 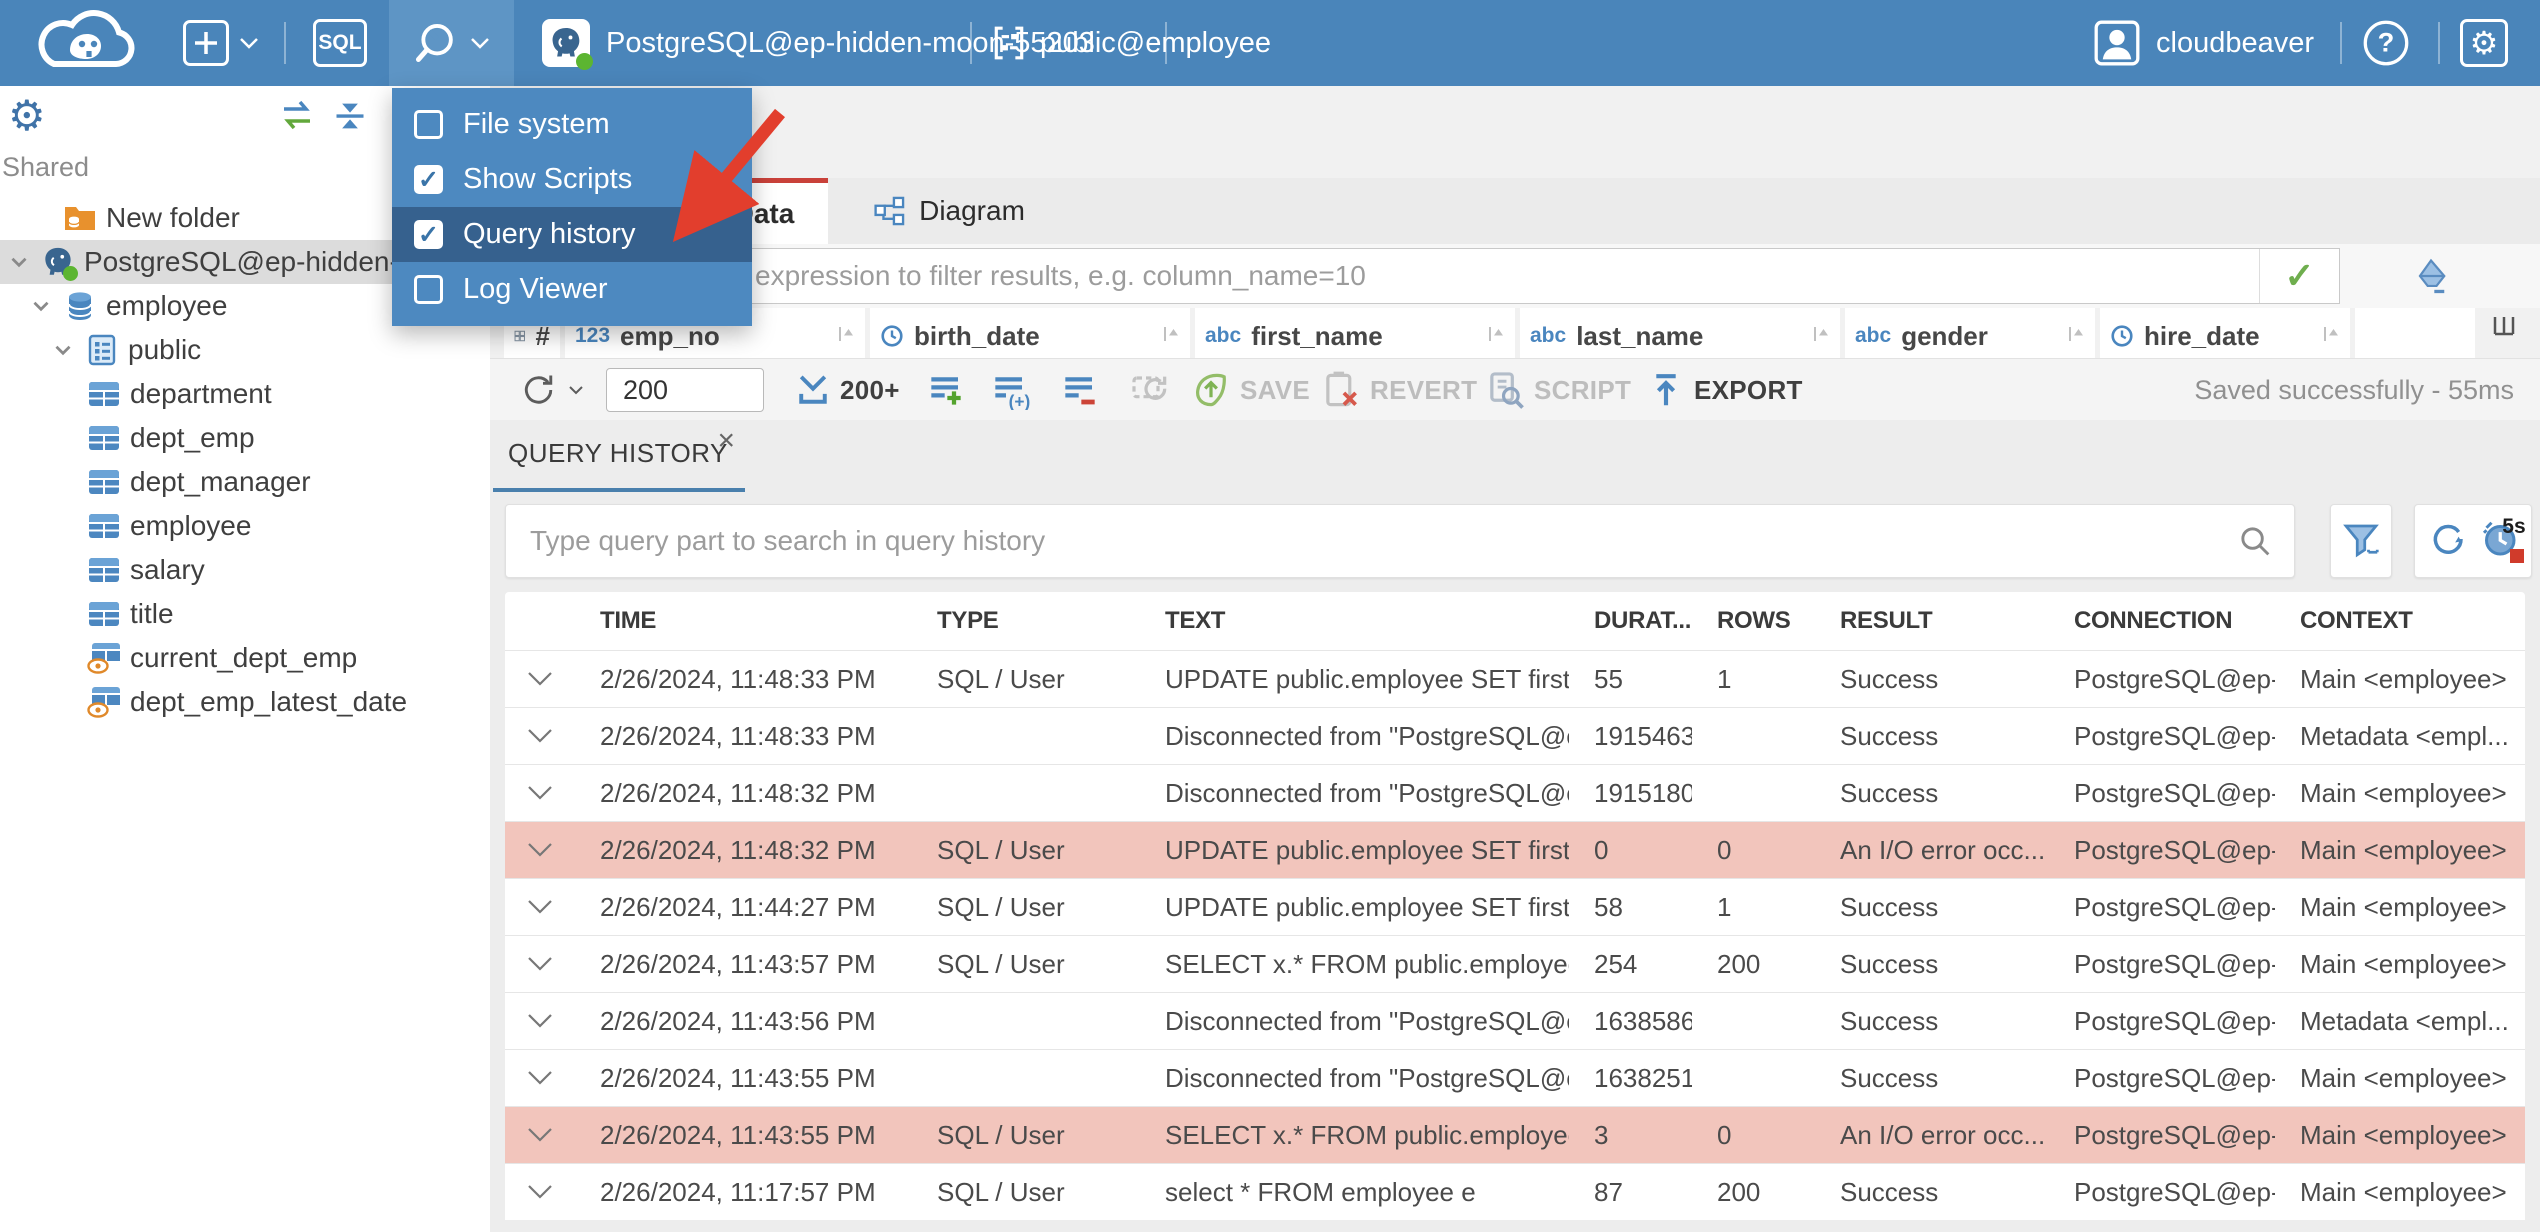 I want to click on delete-row-button, so click(x=1080, y=390).